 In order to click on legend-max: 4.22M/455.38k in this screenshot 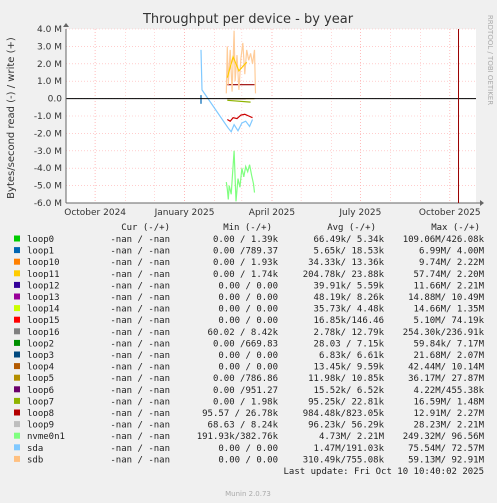, I will do `click(449, 391)`.